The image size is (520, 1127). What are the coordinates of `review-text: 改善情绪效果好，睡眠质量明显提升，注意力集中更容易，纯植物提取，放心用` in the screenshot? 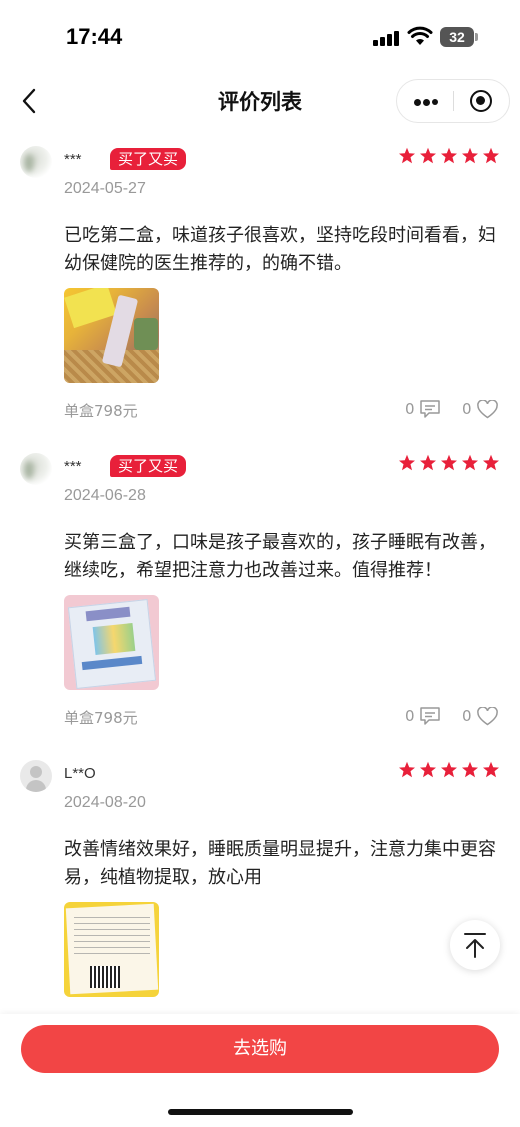 It's located at (280, 863).